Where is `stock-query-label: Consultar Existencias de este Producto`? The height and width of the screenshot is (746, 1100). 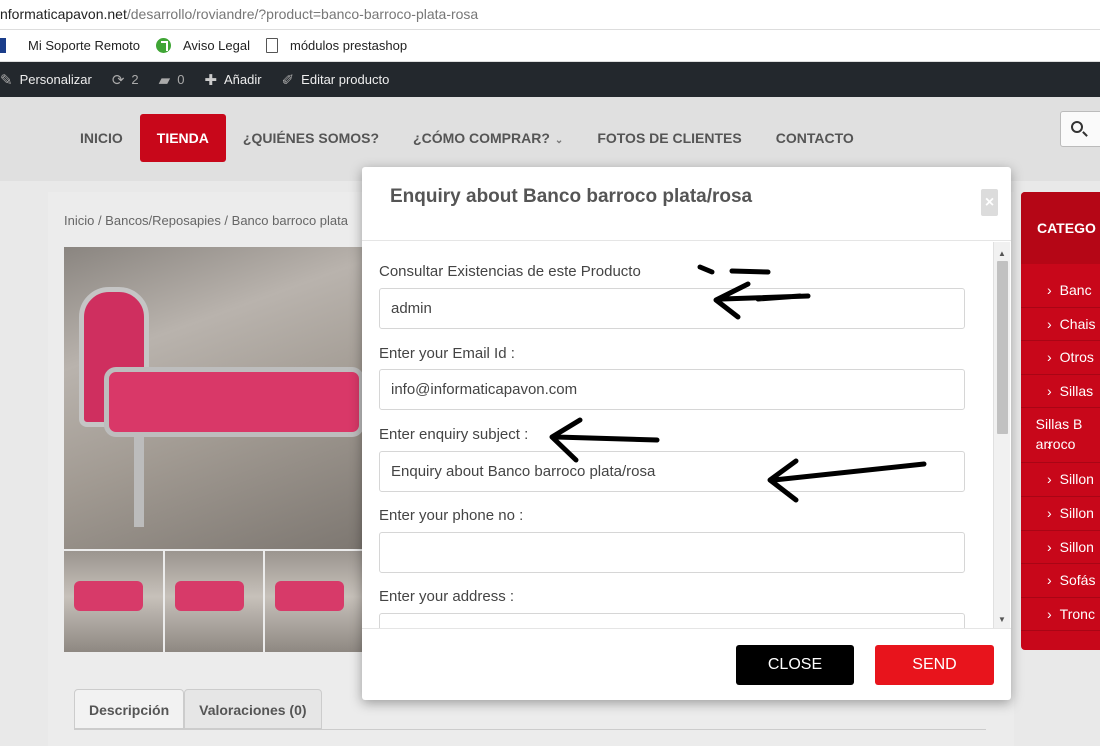
stock-query-label: Consultar Existencias de este Producto is located at coordinates (510, 271).